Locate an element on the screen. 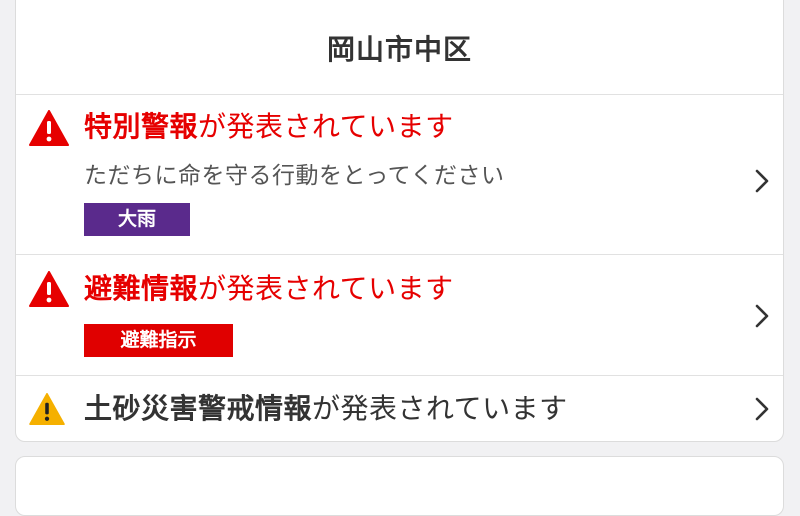 The height and width of the screenshot is (516, 800). landslide-alert-row: 土砂災害警戒情報が発表されています is located at coordinates (399, 408).